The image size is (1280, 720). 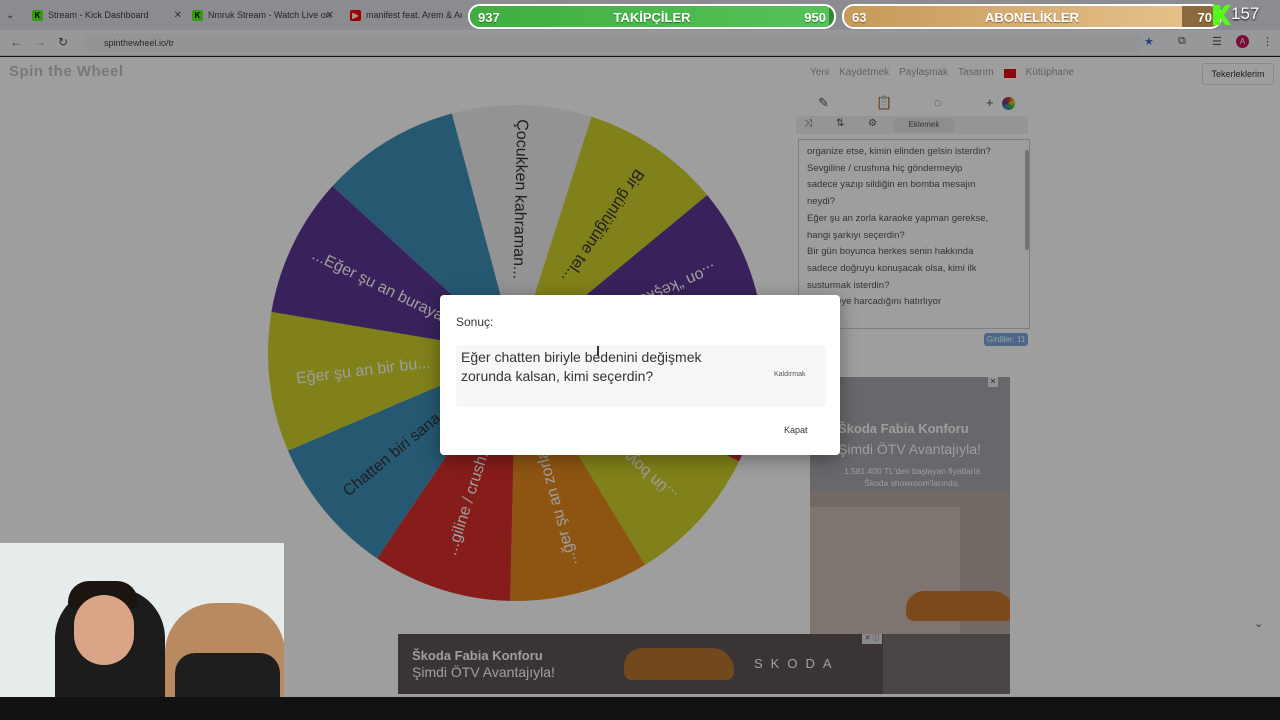 What do you see at coordinates (796, 430) in the screenshot?
I see `close-button: Kapat` at bounding box center [796, 430].